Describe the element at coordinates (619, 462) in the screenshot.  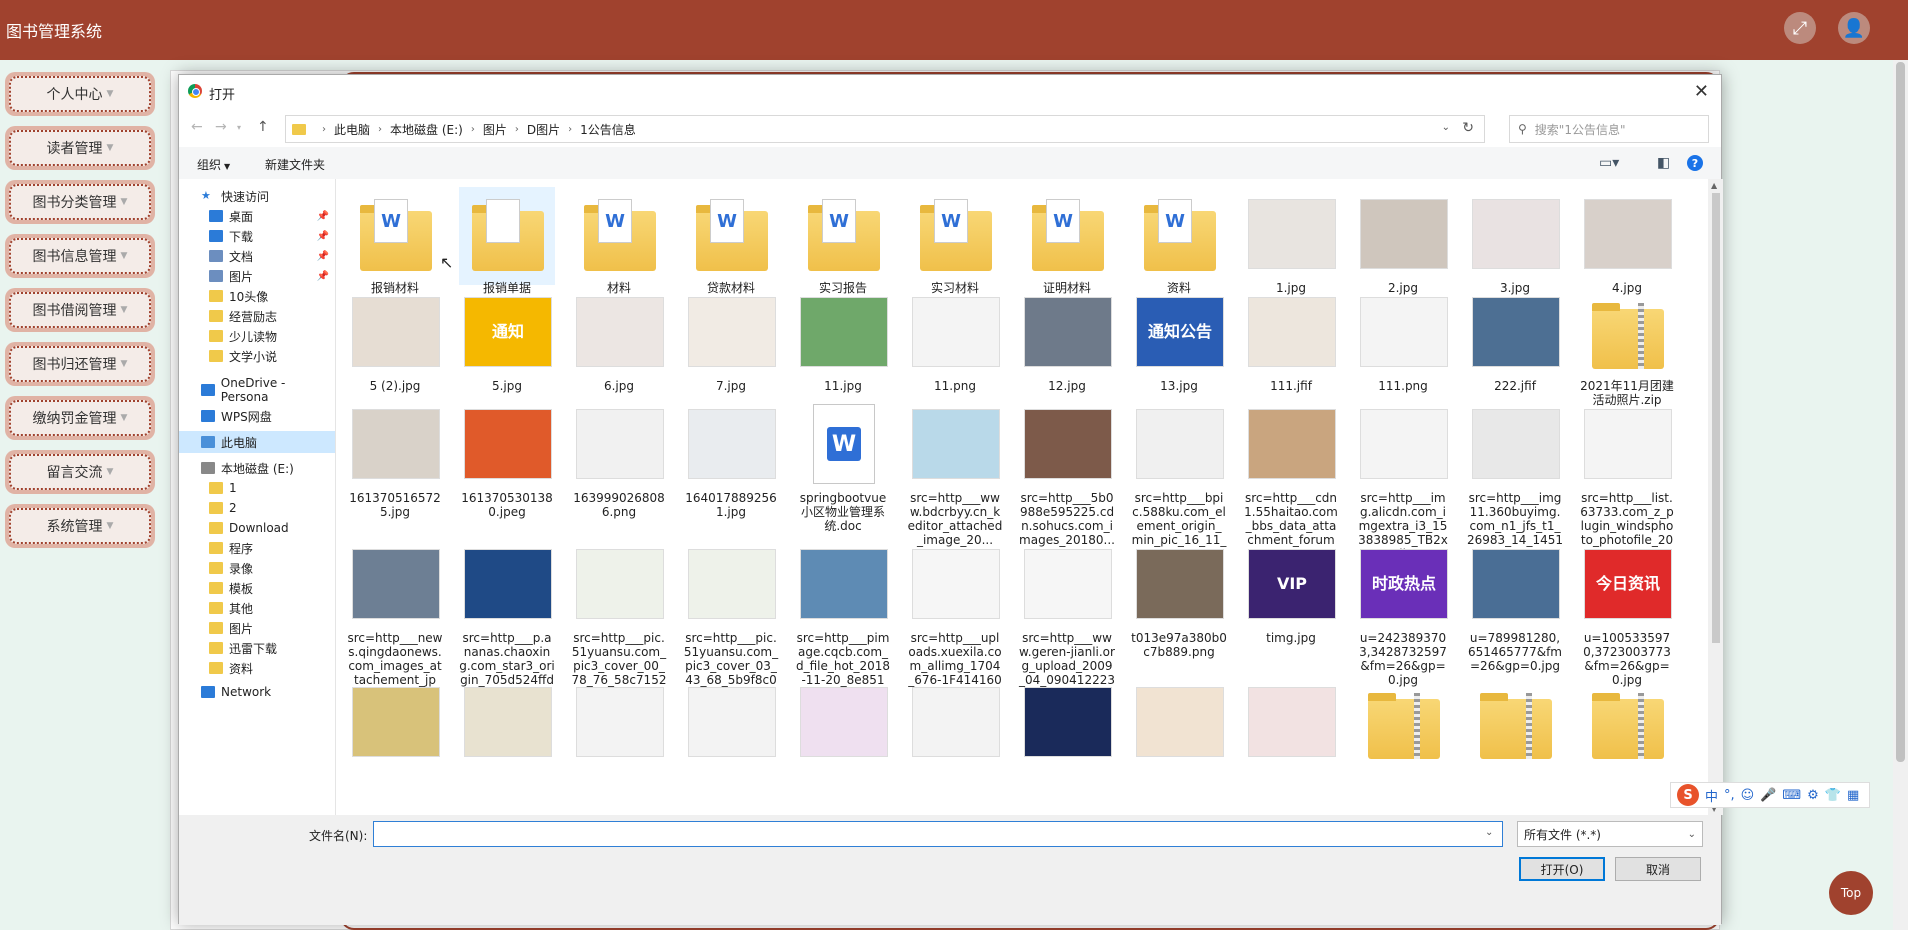
I see `file-item: 1639990268086.png` at that location.